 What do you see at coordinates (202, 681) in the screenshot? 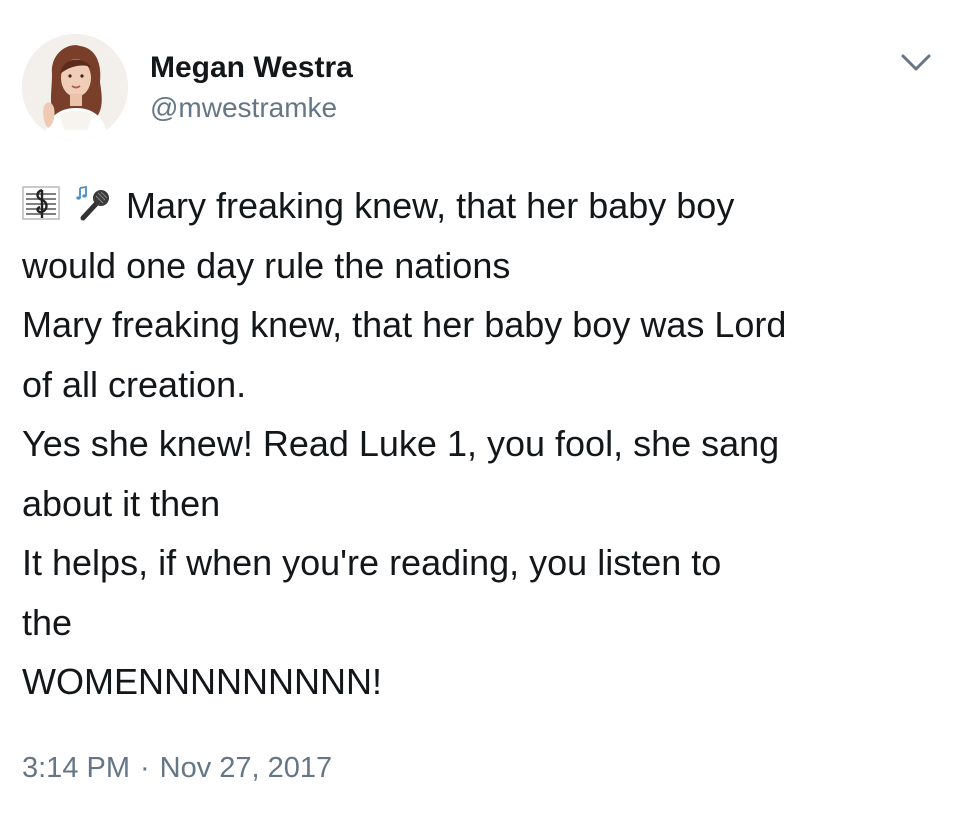
I see `tweet-line-9: WOMENNNNNNNNN!` at bounding box center [202, 681].